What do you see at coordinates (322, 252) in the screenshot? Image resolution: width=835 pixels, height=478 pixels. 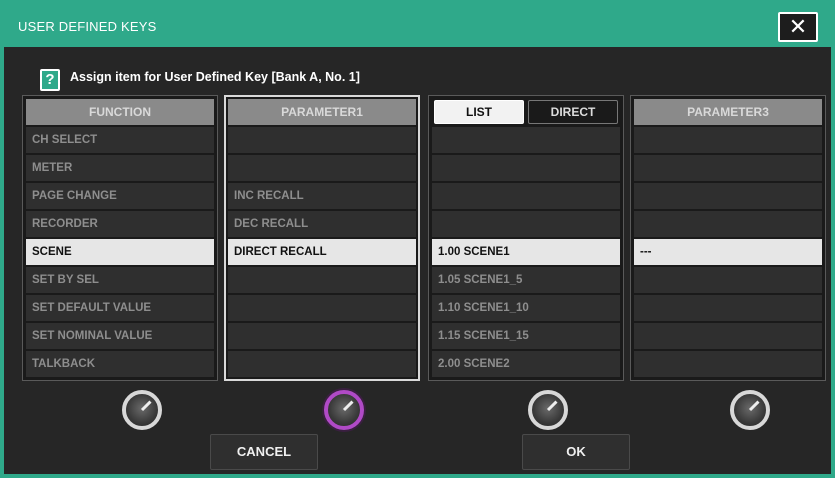 I see `parameter1-item-selected: DIRECT RECALL` at bounding box center [322, 252].